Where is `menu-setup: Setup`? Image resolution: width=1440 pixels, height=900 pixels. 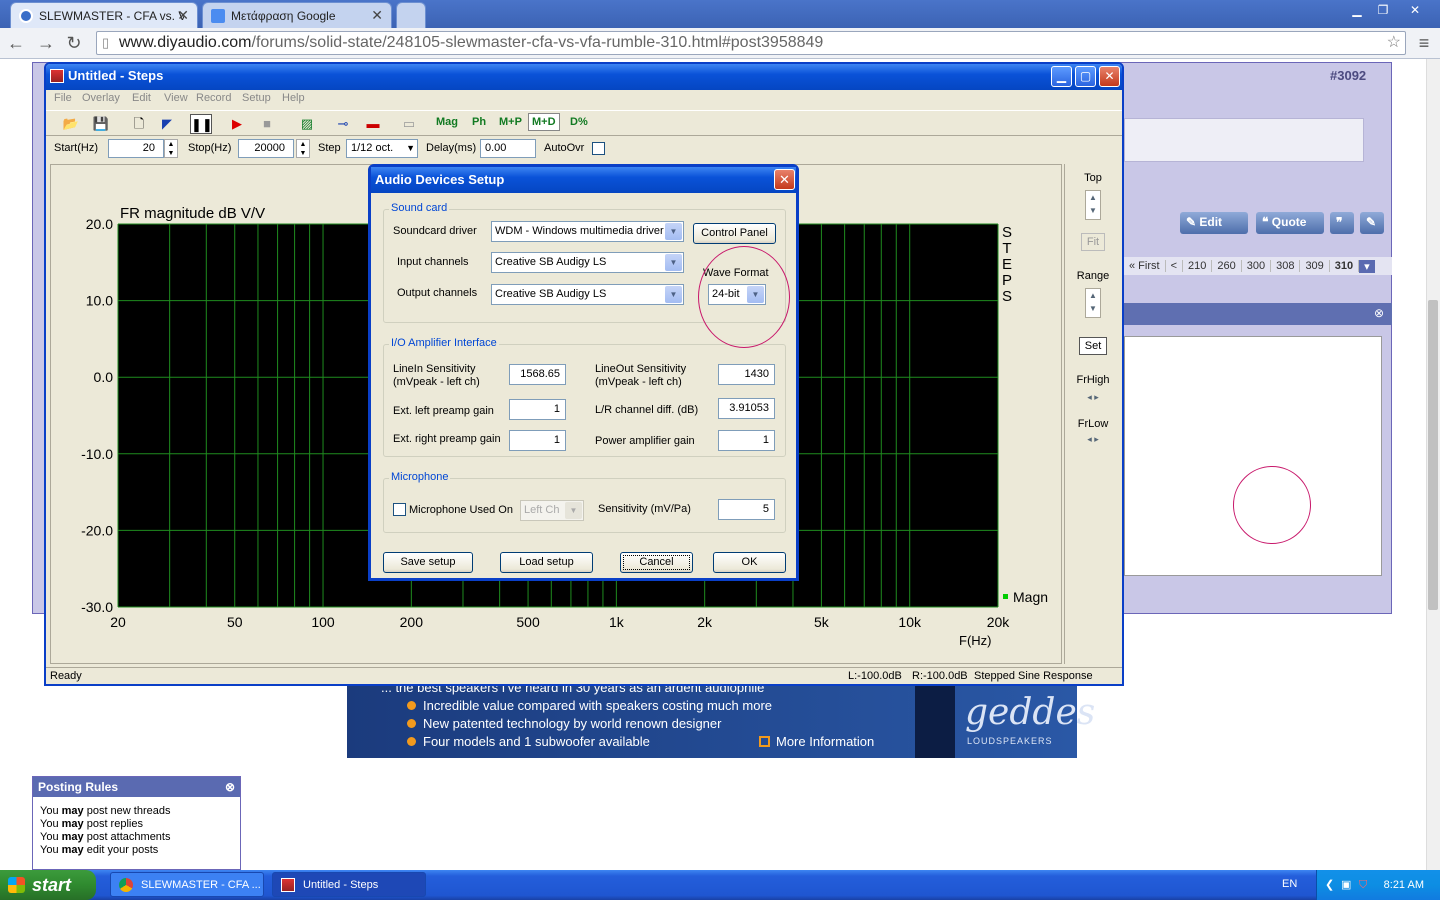
menu-setup: Setup is located at coordinates (256, 98).